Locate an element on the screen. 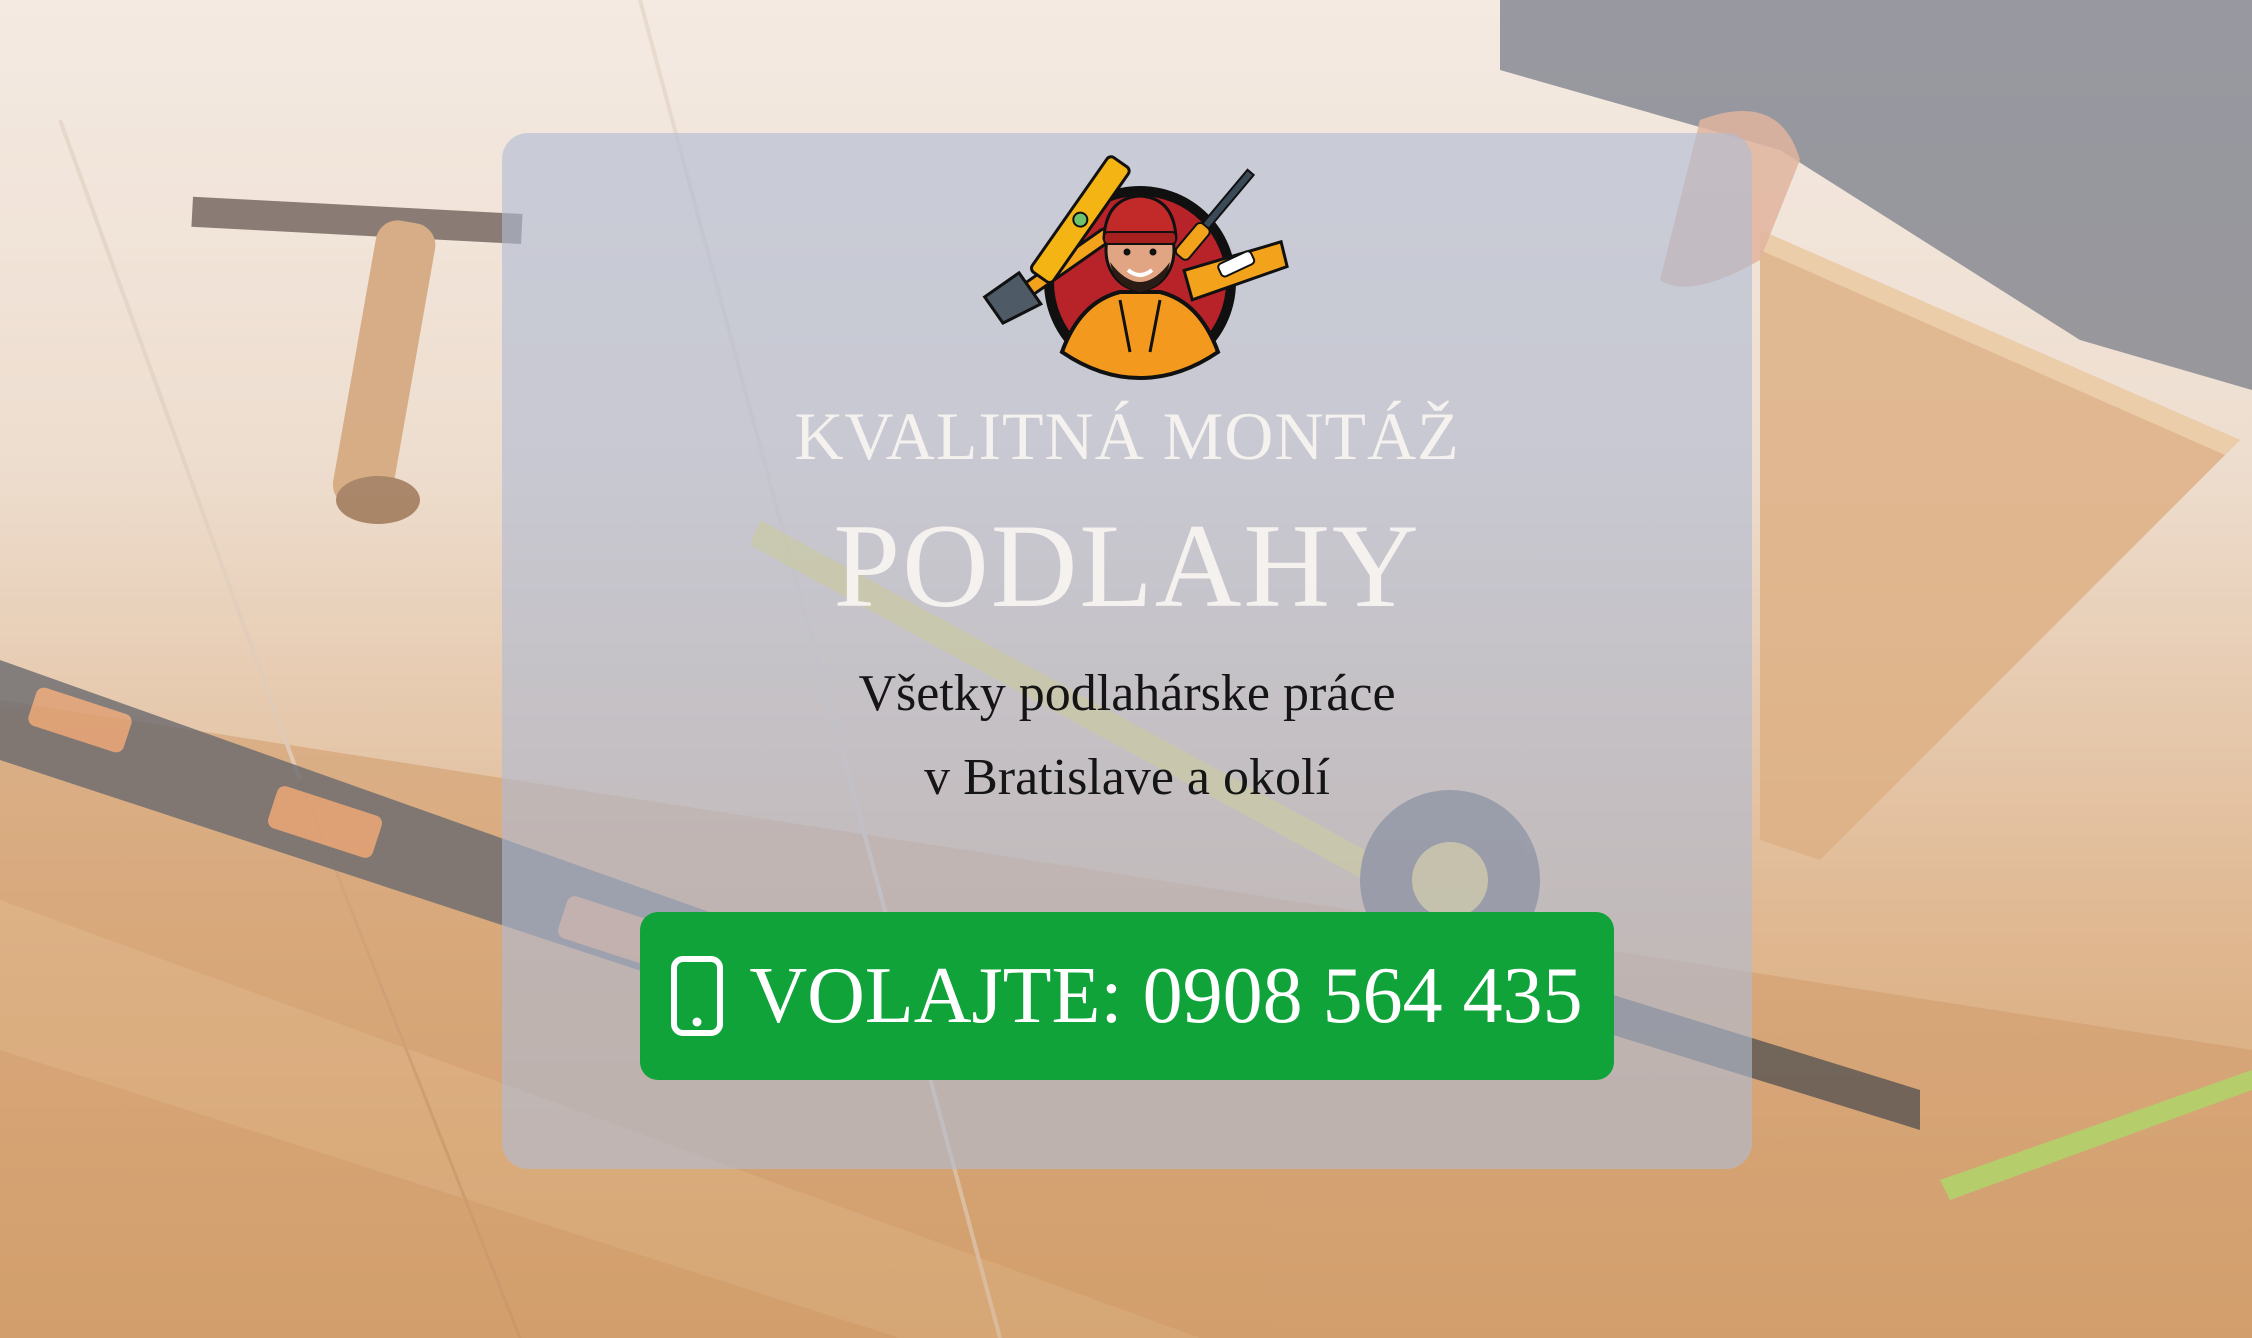 The width and height of the screenshot is (2252, 1338). hero-title: PODLAHY is located at coordinates (1127, 565).